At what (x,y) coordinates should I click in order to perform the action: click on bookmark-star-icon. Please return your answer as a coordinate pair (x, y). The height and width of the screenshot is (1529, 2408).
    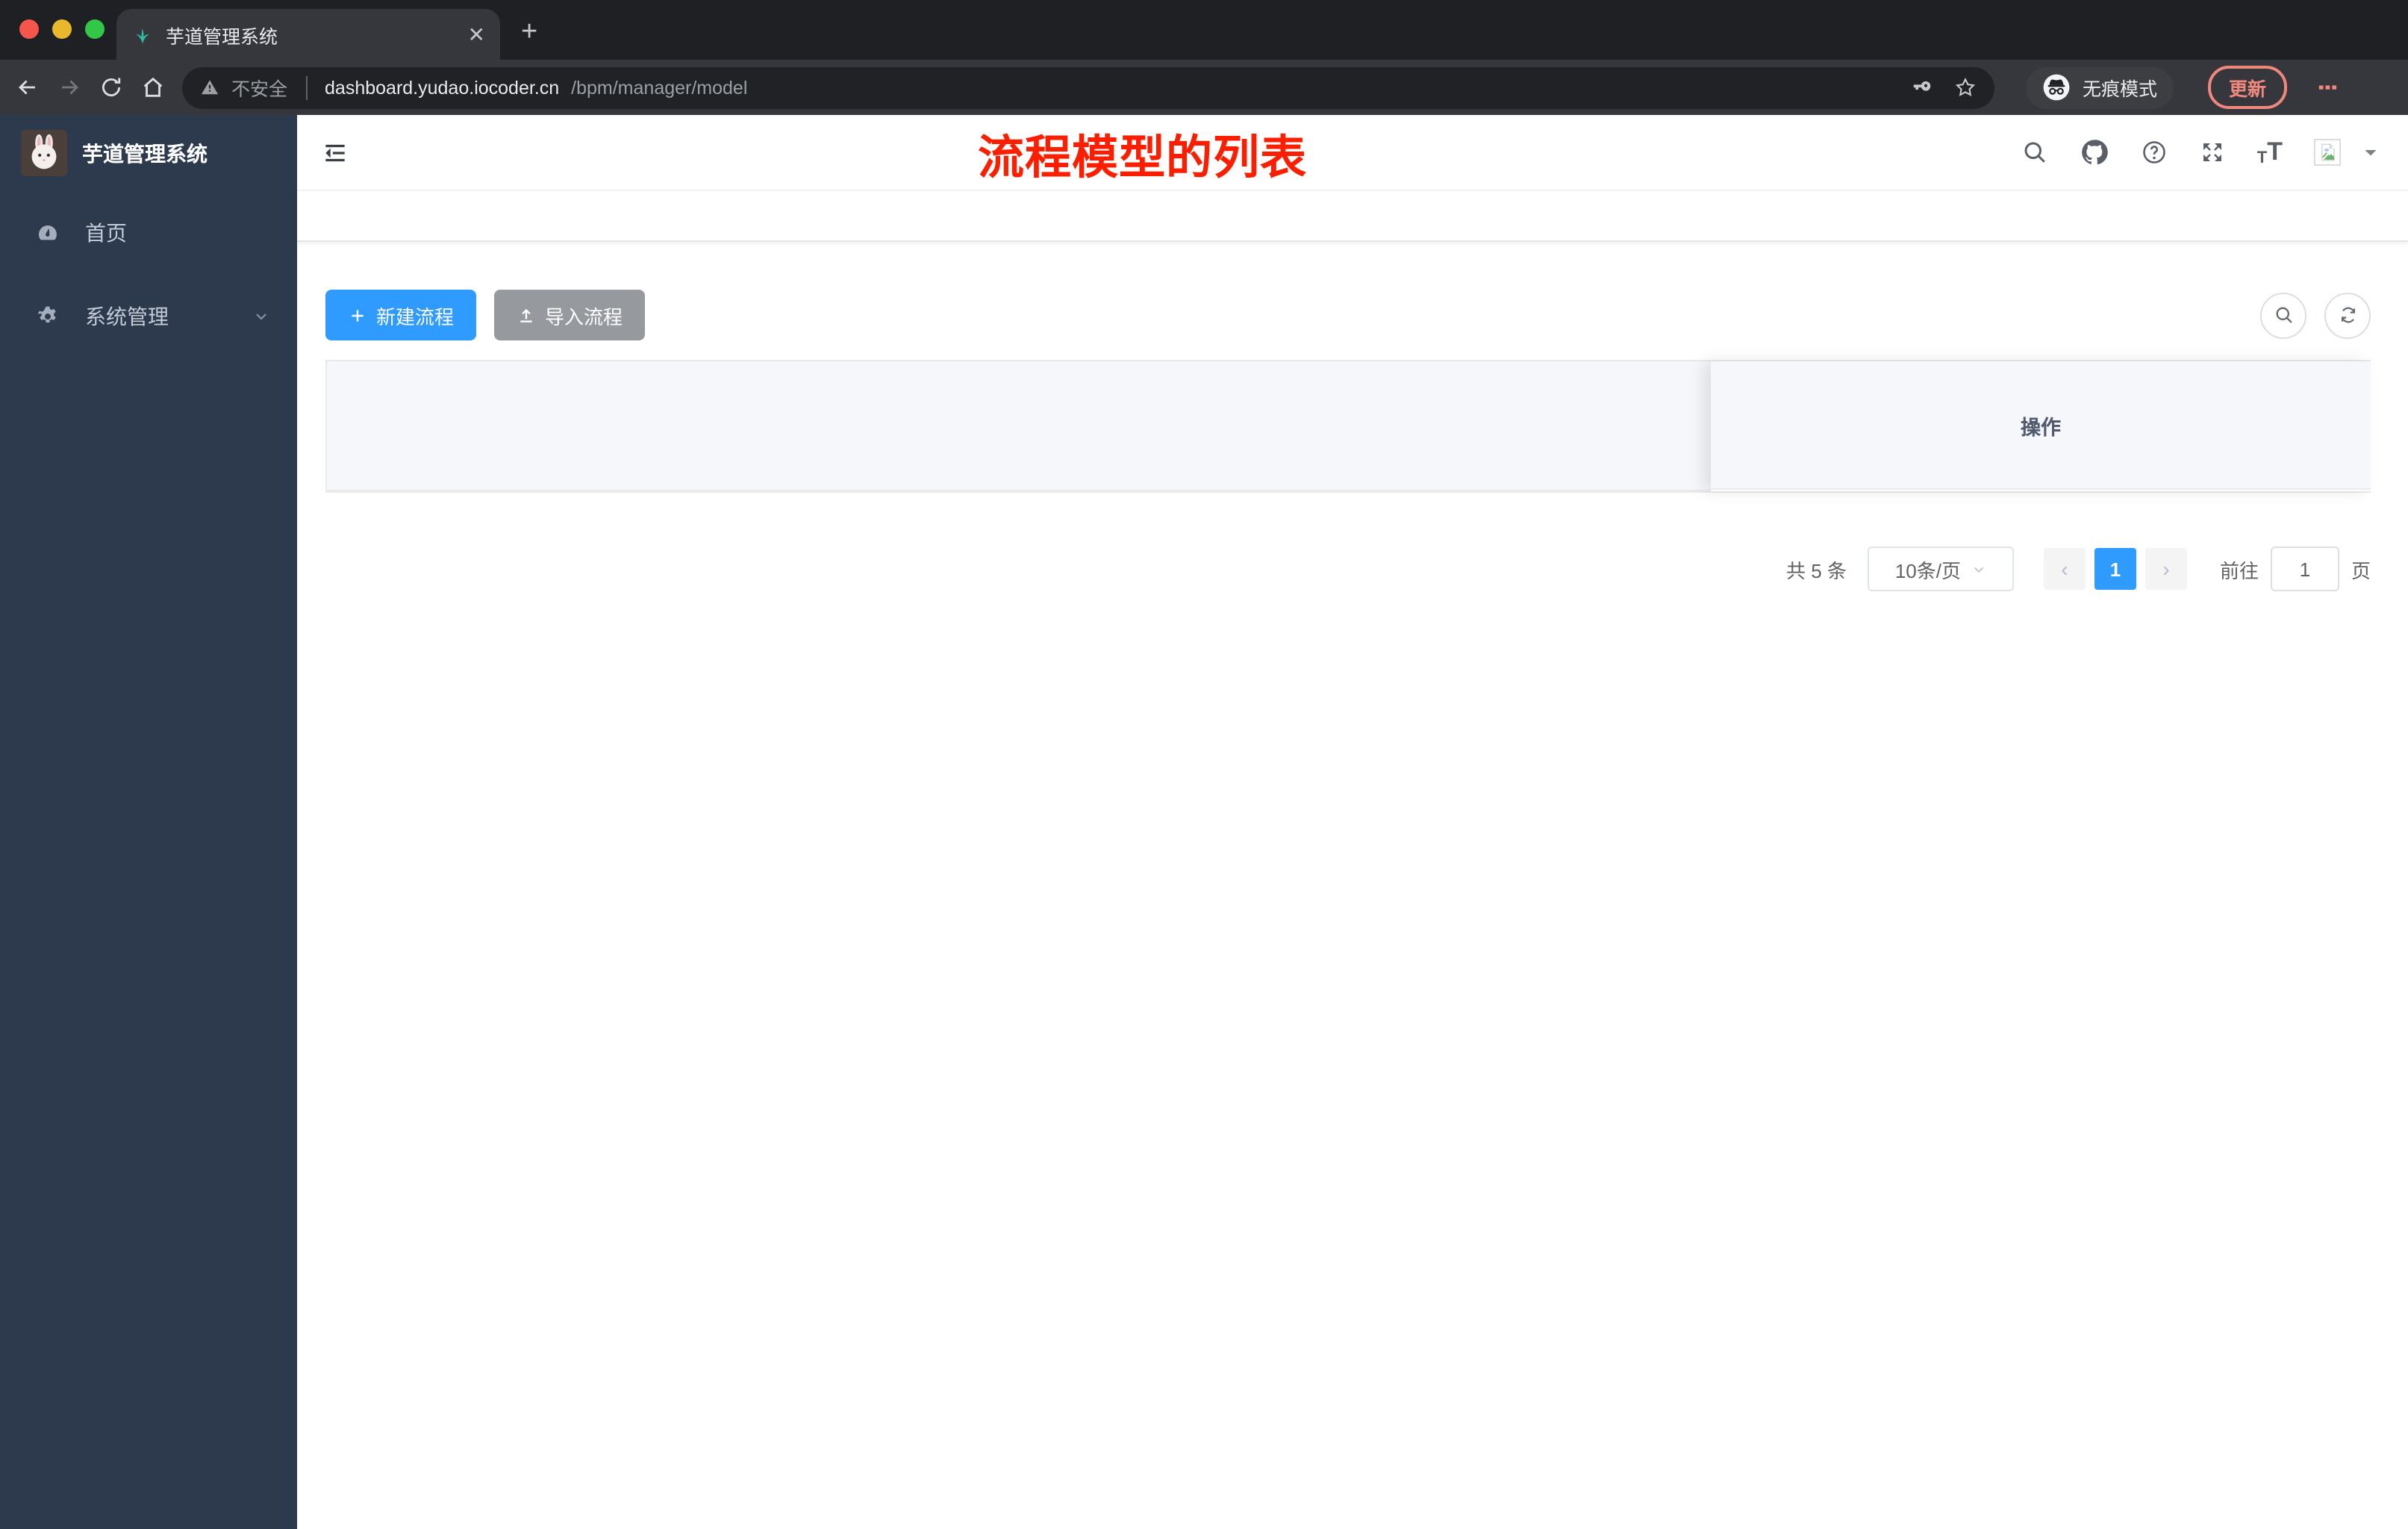
    Looking at the image, I should click on (1965, 87).